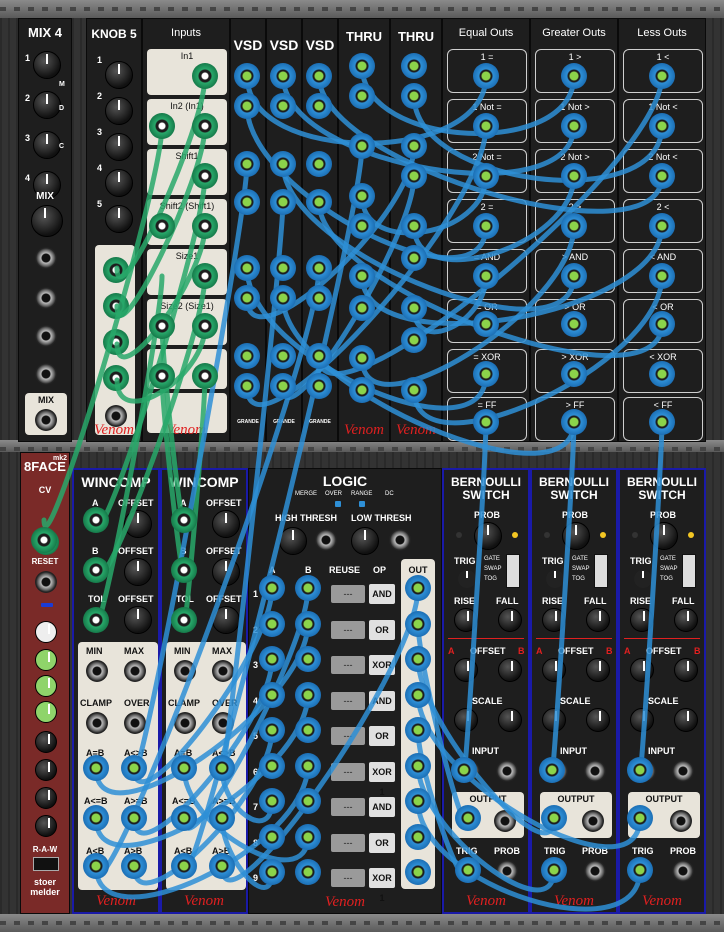  I want to click on logic-op-button: AND, so click(382, 807).